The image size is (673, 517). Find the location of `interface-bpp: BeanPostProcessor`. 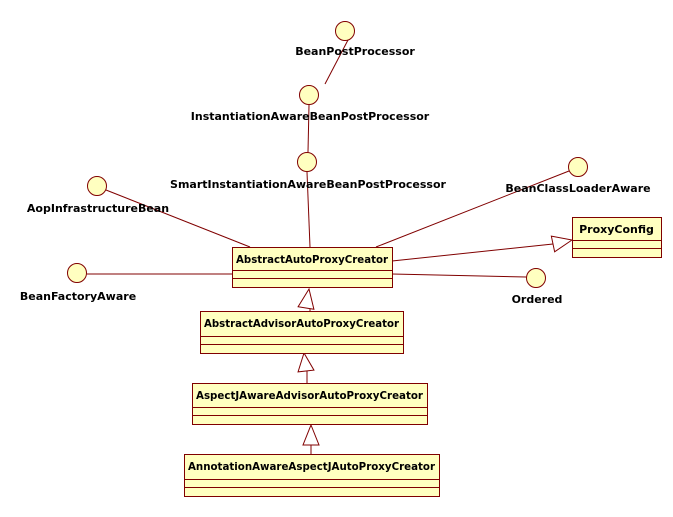

interface-bpp: BeanPostProcessor is located at coordinates (355, 40).